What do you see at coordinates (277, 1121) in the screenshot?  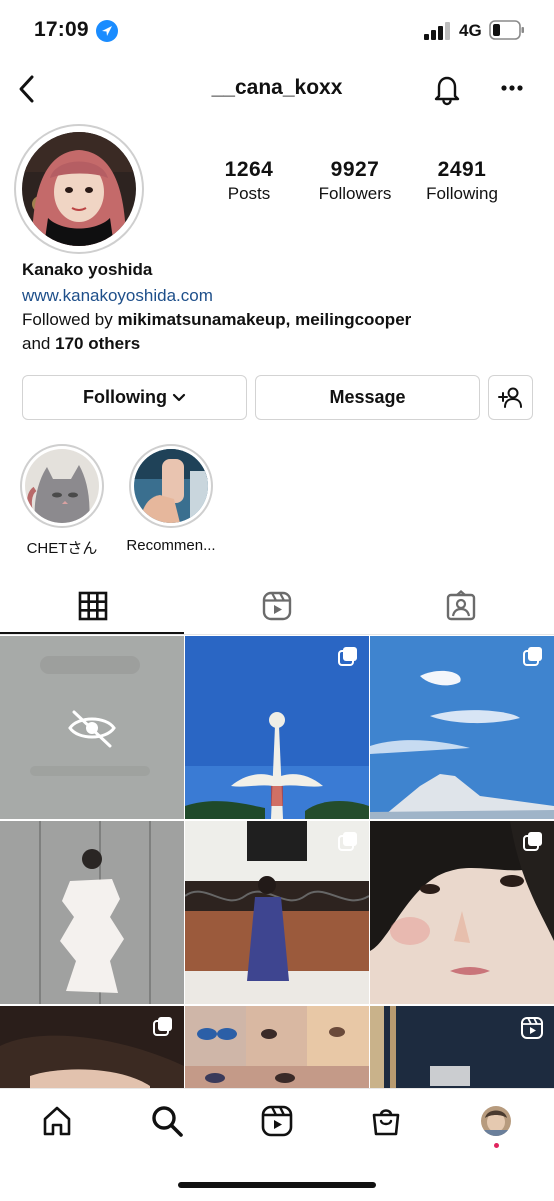 I see `reels-icon` at bounding box center [277, 1121].